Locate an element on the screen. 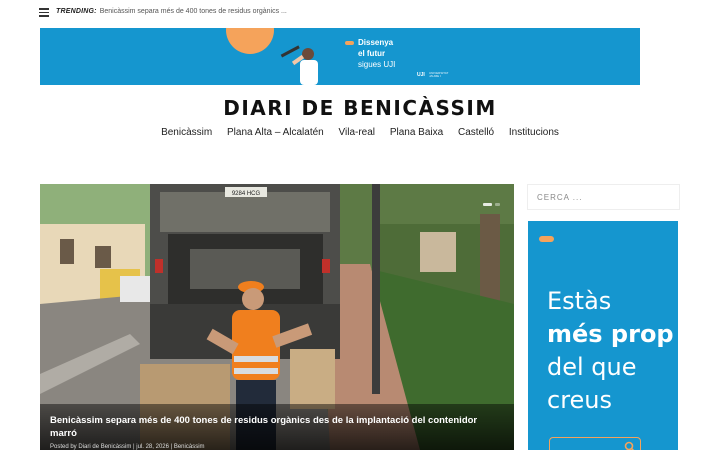 The height and width of the screenshot is (450, 720). uji-logo: UJI is located at coordinates (421, 75).